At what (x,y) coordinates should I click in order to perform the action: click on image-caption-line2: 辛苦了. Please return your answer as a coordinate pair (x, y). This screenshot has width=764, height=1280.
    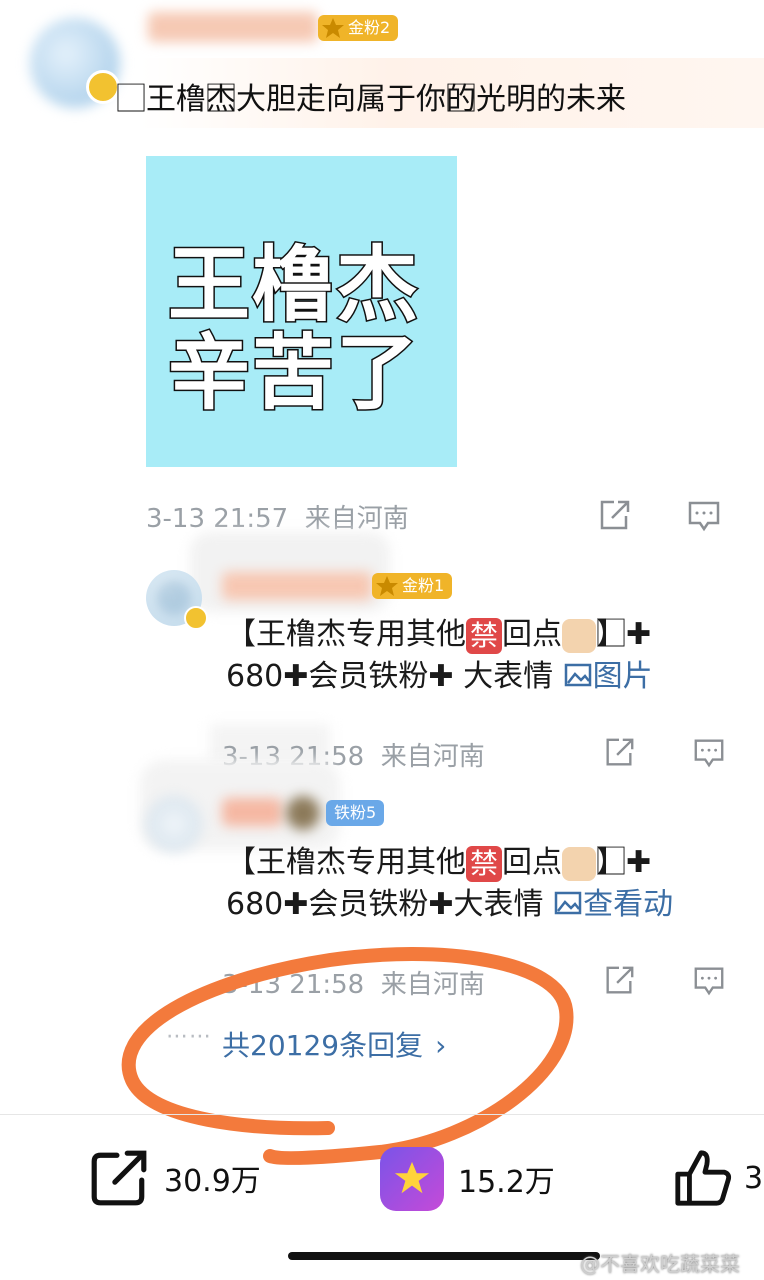
    Looking at the image, I should click on (293, 374).